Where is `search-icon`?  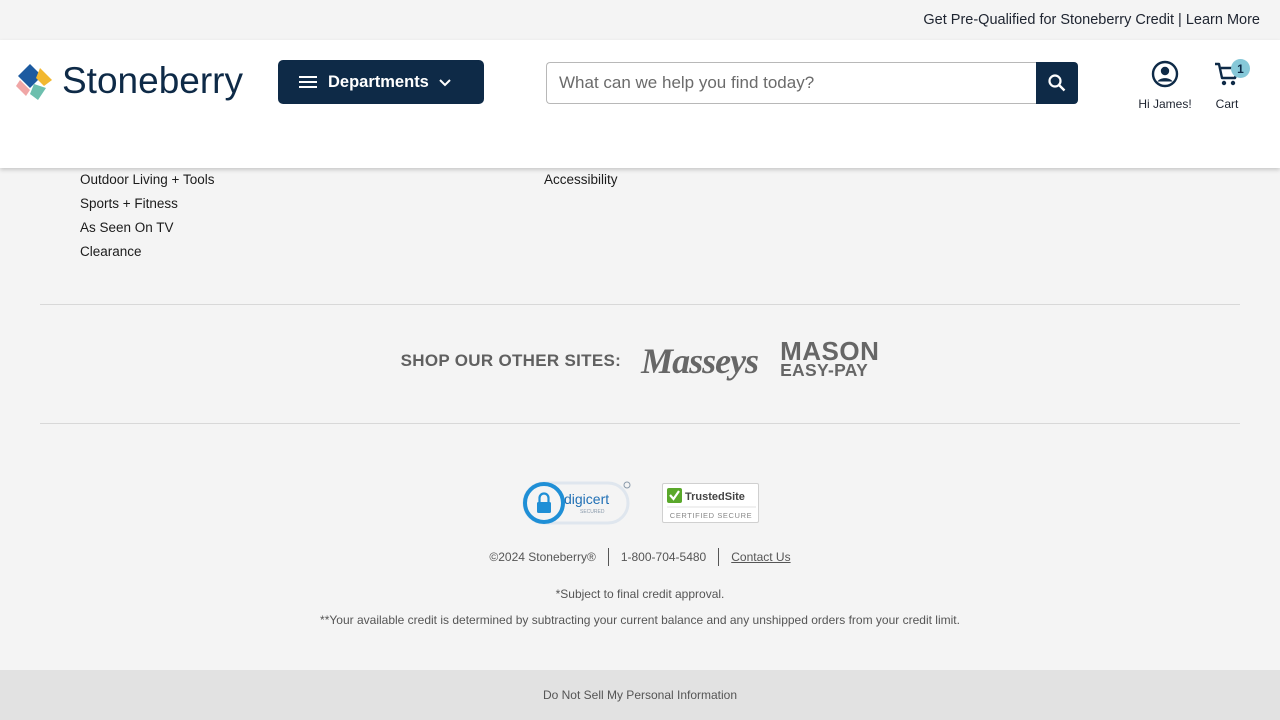
search-icon is located at coordinates (1057, 83).